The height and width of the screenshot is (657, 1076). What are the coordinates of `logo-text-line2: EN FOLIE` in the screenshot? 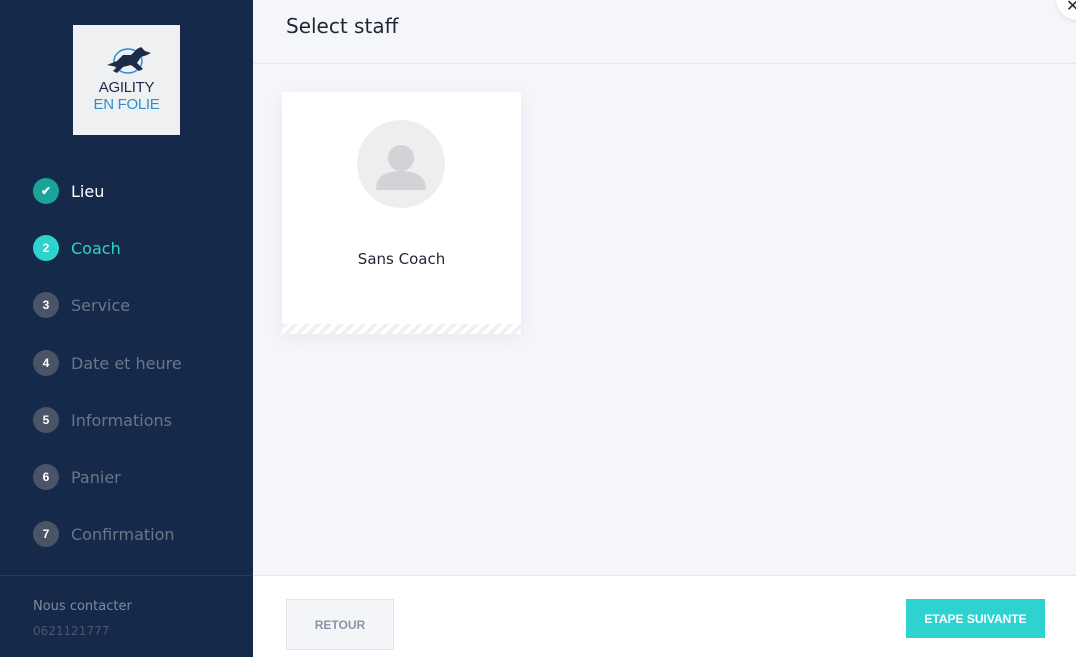 It's located at (126, 104).